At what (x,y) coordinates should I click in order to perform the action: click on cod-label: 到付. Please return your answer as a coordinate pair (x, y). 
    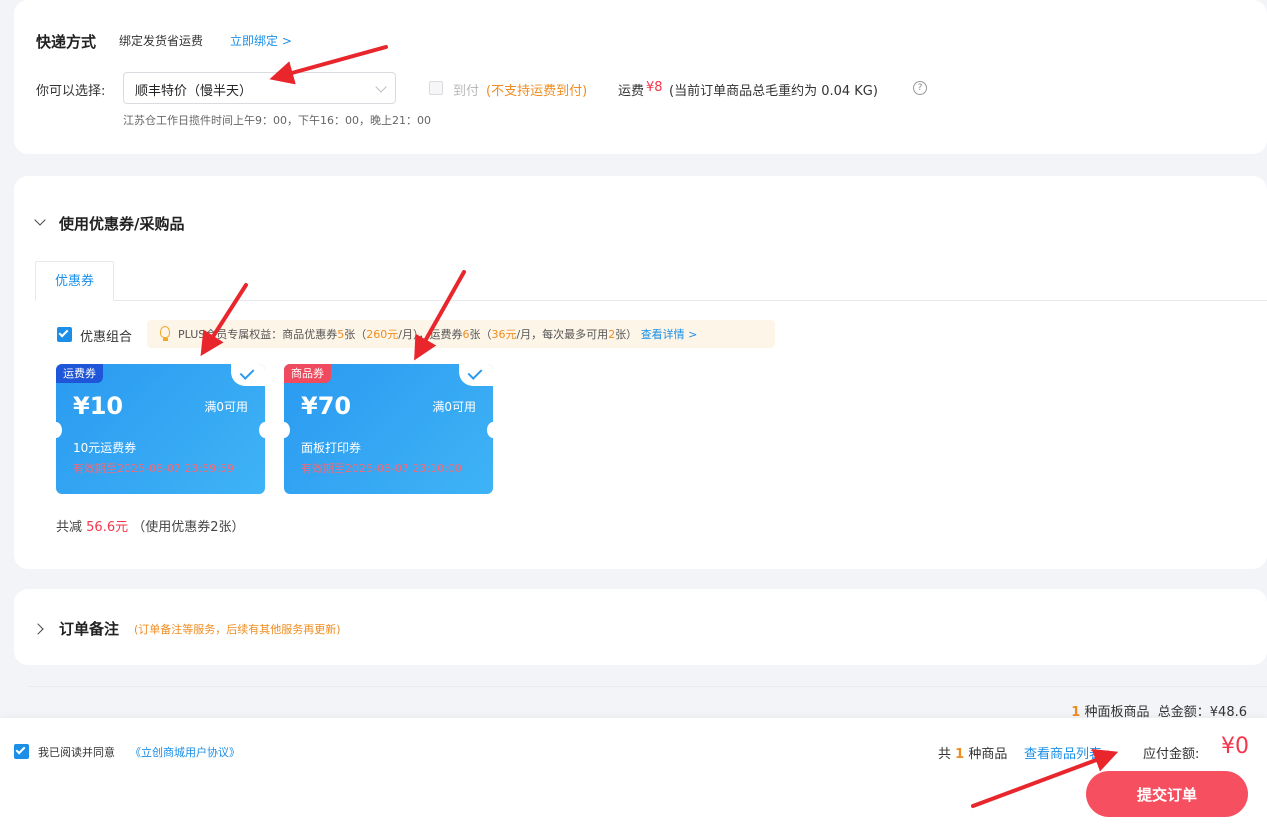
    Looking at the image, I should click on (466, 91).